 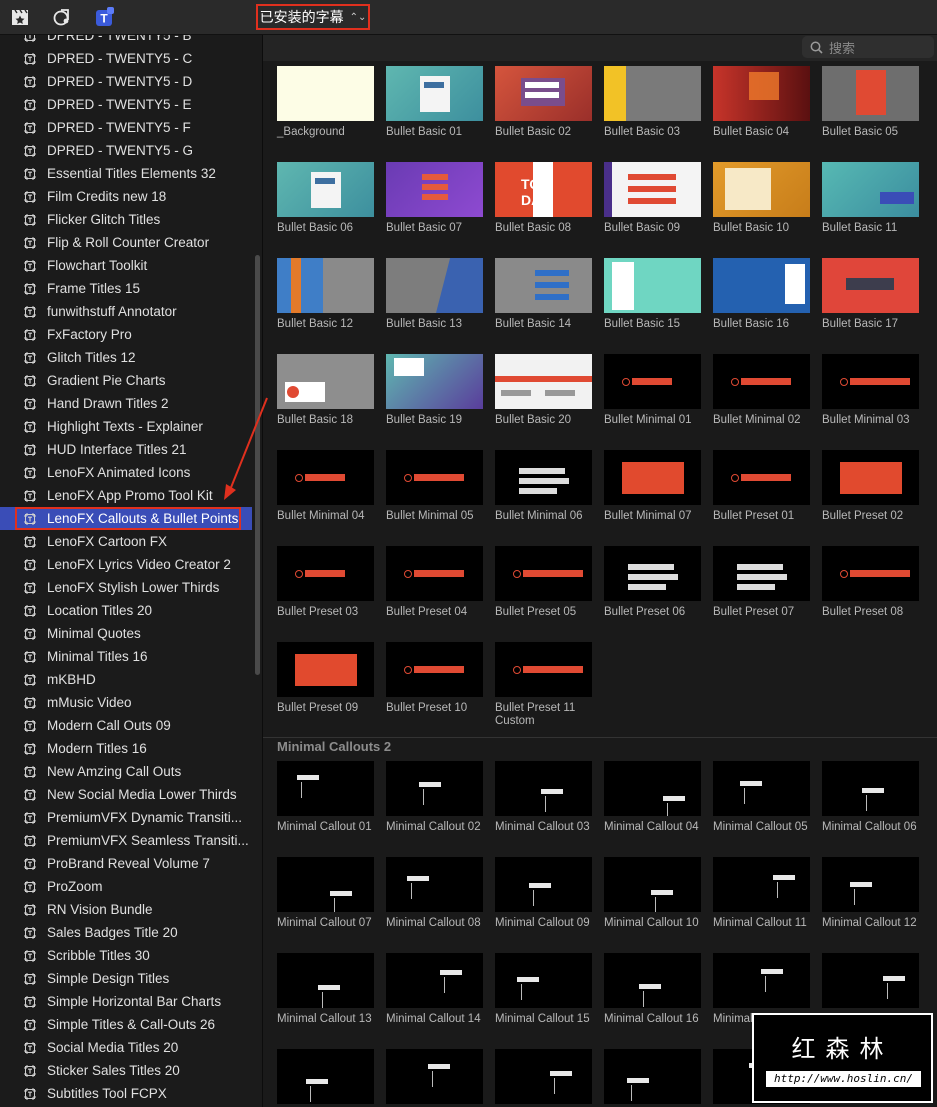 What do you see at coordinates (126, 81) in the screenshot?
I see `sidebar-item: DPRED - TWENTY5 - D` at bounding box center [126, 81].